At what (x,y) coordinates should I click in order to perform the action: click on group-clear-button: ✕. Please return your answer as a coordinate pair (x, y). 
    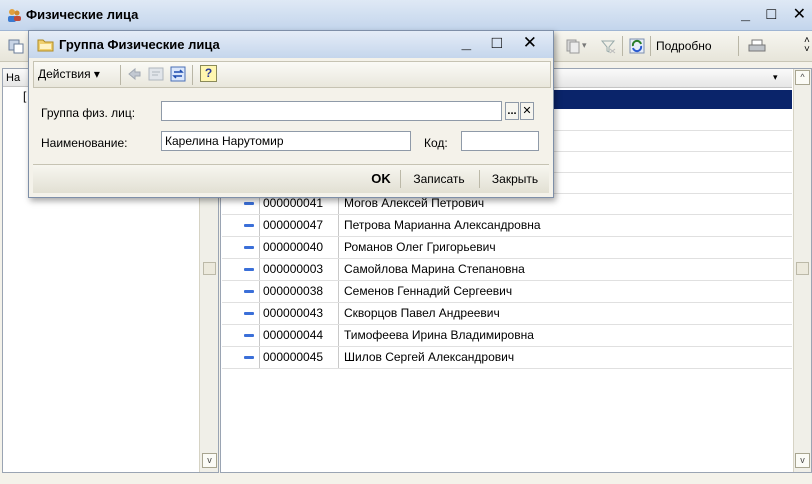
    Looking at the image, I should click on (527, 111).